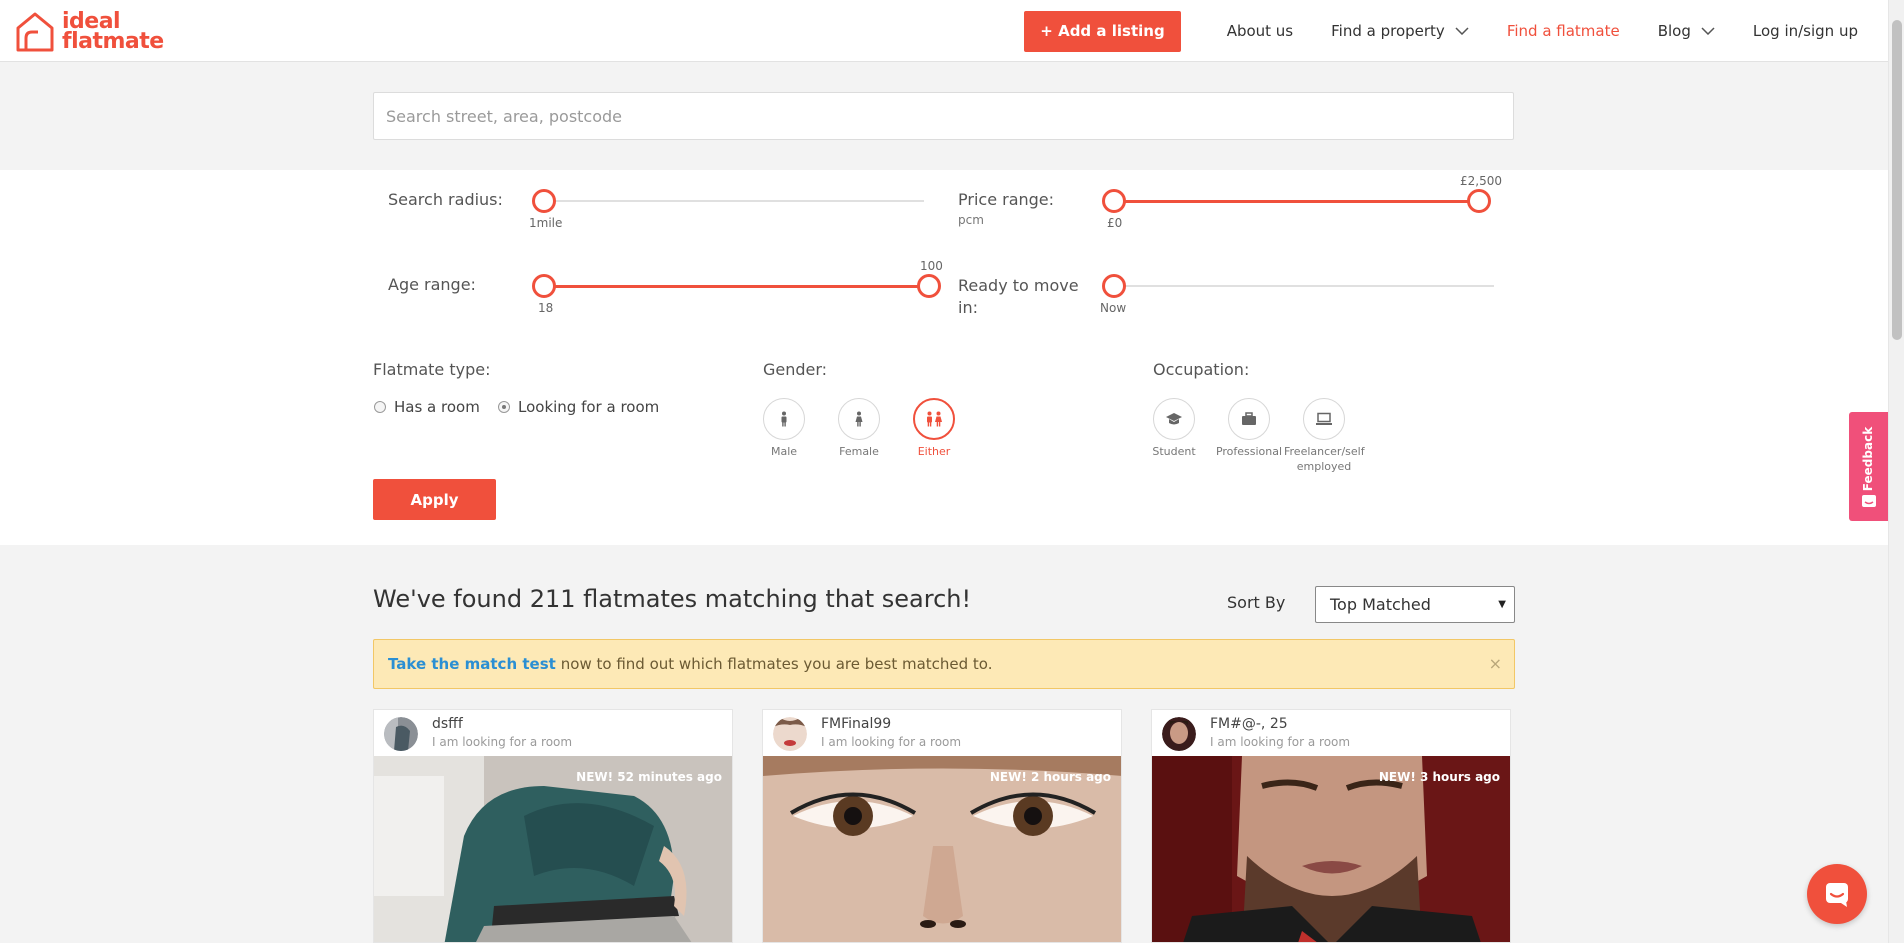 This screenshot has height=943, width=1904. What do you see at coordinates (943, 116) in the screenshot?
I see `search-input` at bounding box center [943, 116].